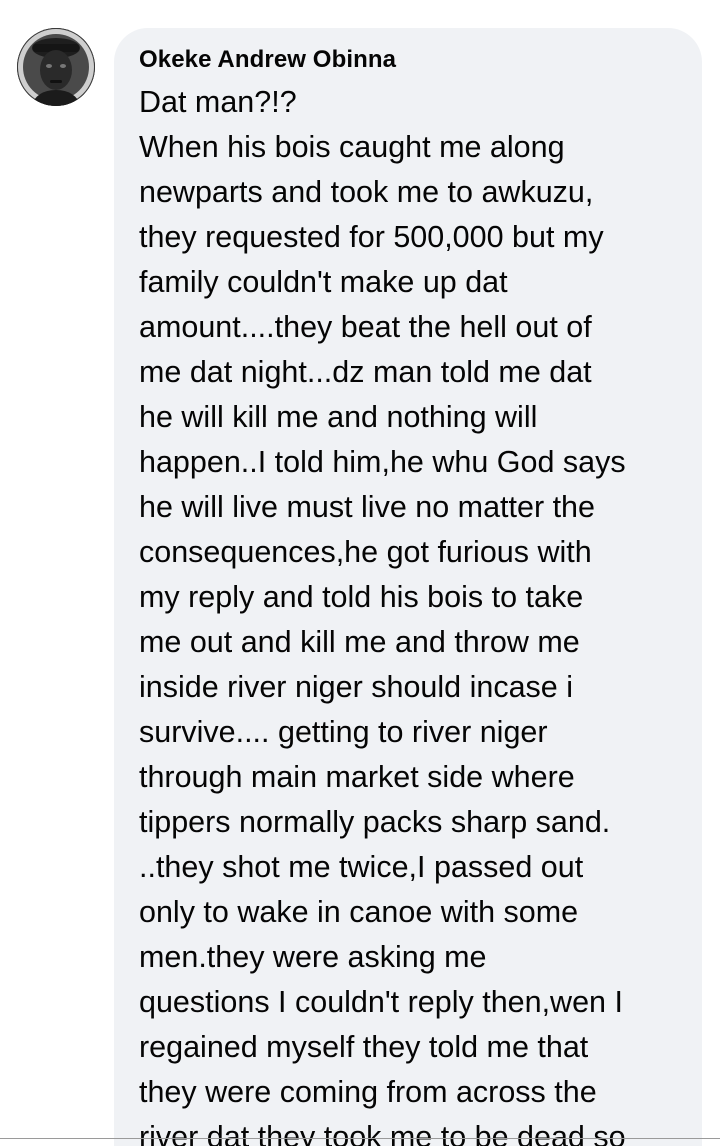 This screenshot has height=1146, width=720. What do you see at coordinates (359, 912) in the screenshot?
I see `comment-line: only to wake in canoe with some` at bounding box center [359, 912].